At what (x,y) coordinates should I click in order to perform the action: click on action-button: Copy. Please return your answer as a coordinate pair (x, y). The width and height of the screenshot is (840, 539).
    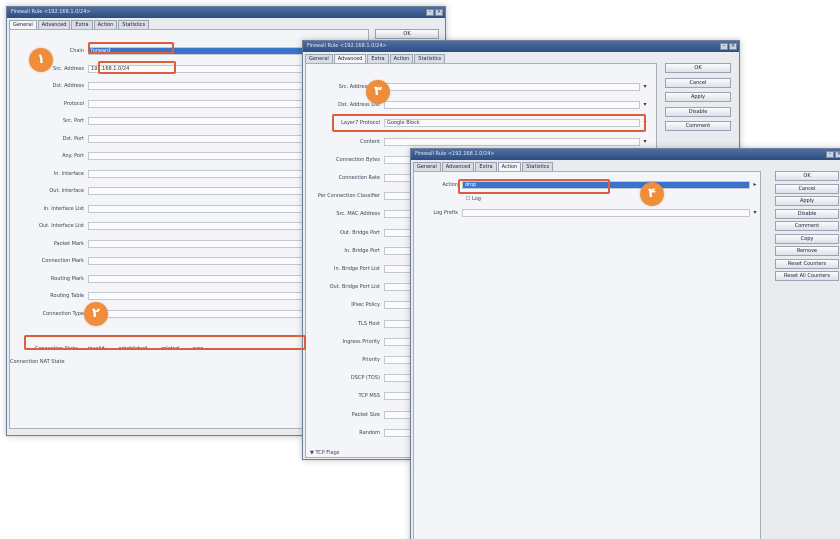
    Looking at the image, I should click on (807, 238).